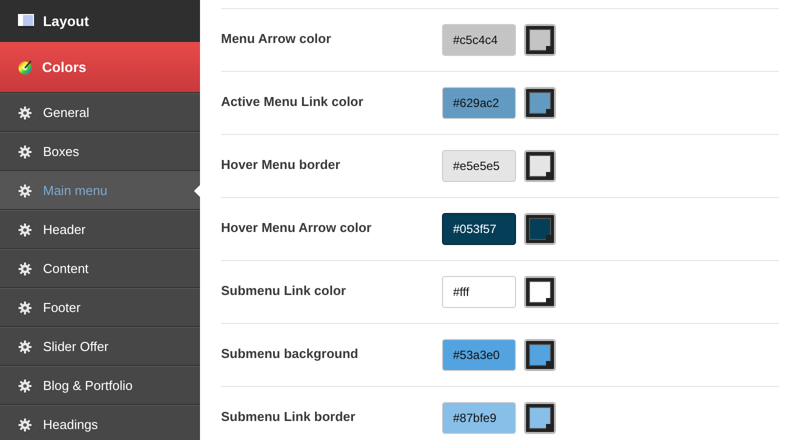 The height and width of the screenshot is (440, 806). Describe the element at coordinates (288, 416) in the screenshot. I see `setting-label: Submenu Link border` at that location.